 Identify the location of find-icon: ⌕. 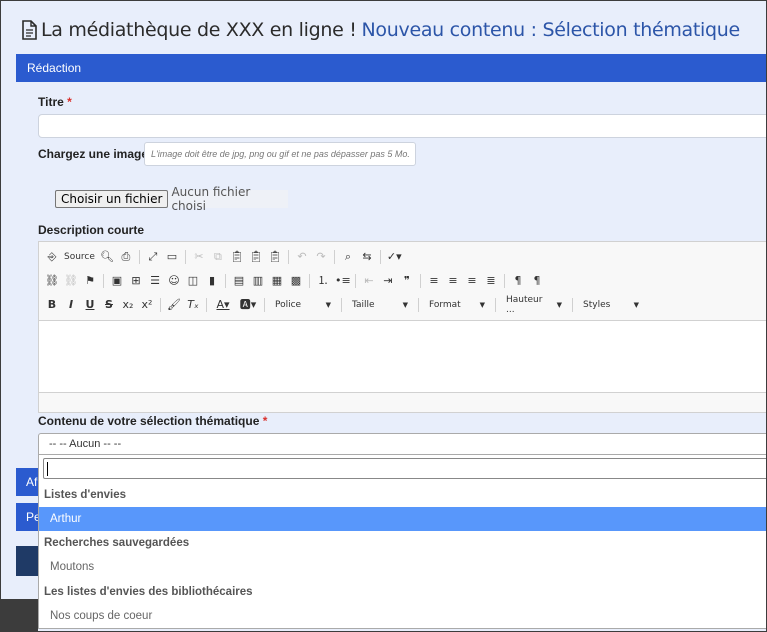
(348, 257).